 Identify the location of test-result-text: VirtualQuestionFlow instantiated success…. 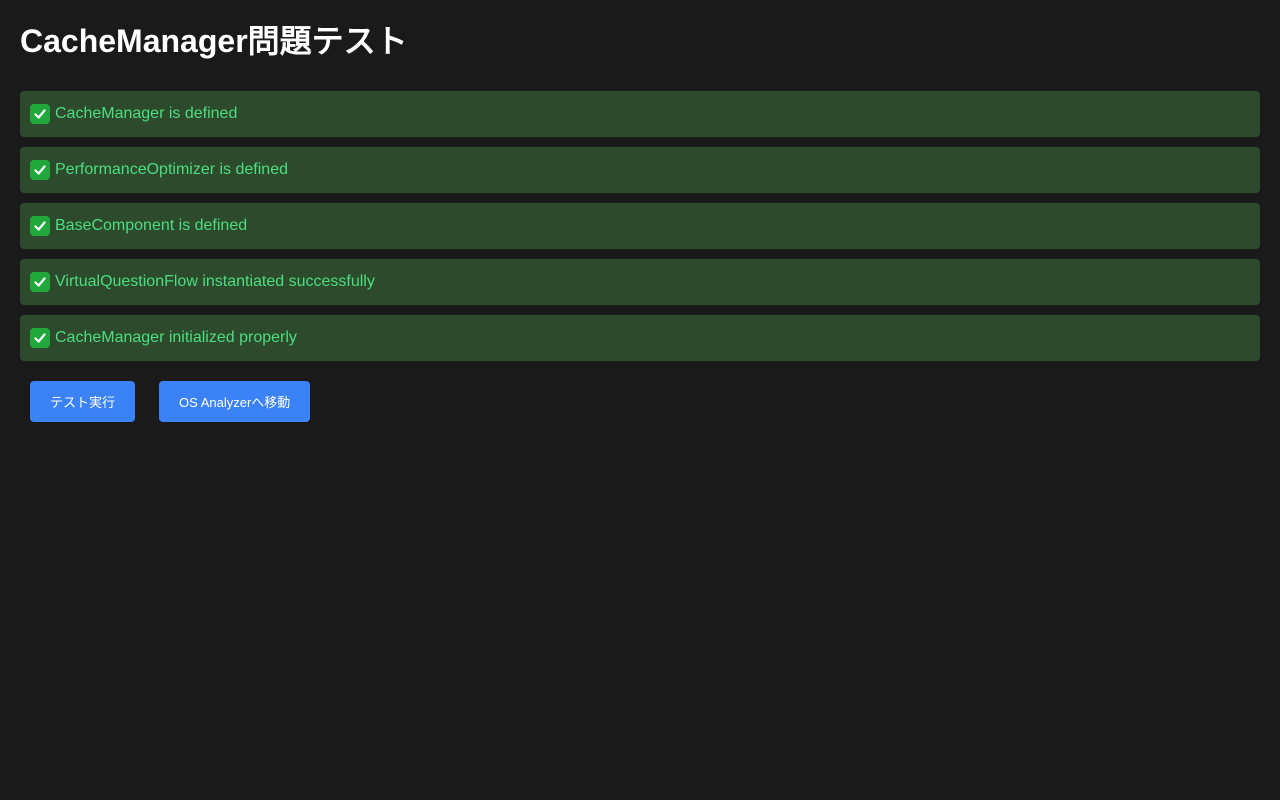
(215, 281).